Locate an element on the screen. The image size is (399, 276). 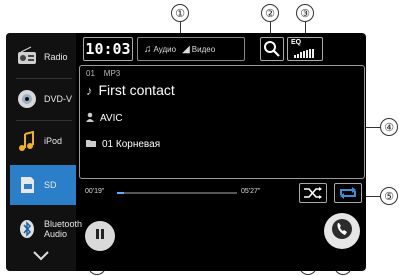
sidebar-item-bluetooth-audio: Bluetooth Audio is located at coordinates (46, 229).